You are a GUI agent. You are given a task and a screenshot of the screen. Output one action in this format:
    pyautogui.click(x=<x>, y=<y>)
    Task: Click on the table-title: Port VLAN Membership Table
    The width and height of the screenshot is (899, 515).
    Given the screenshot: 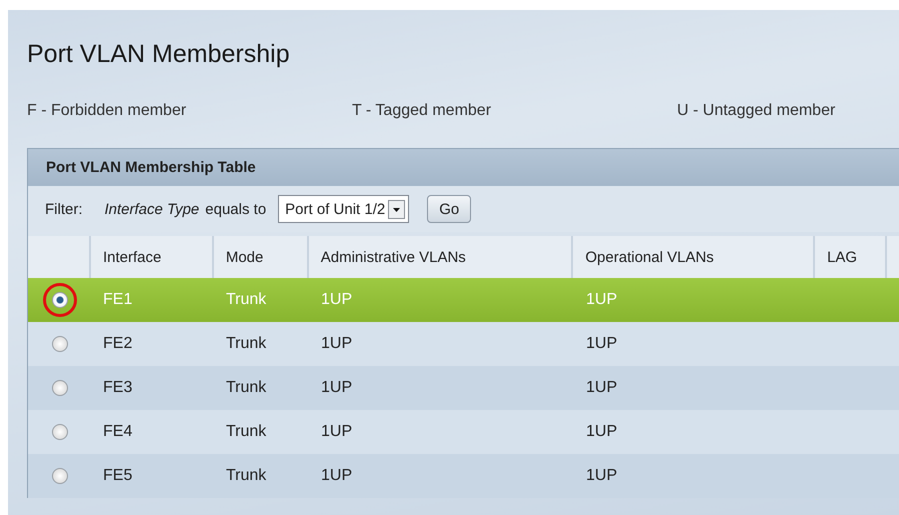 What is the action you would take?
    pyautogui.click(x=151, y=167)
    